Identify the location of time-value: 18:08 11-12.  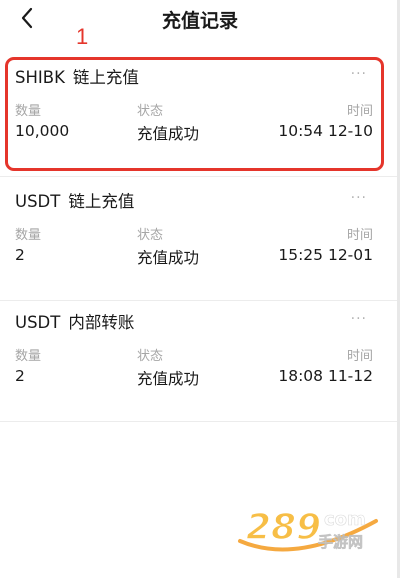
(325, 376).